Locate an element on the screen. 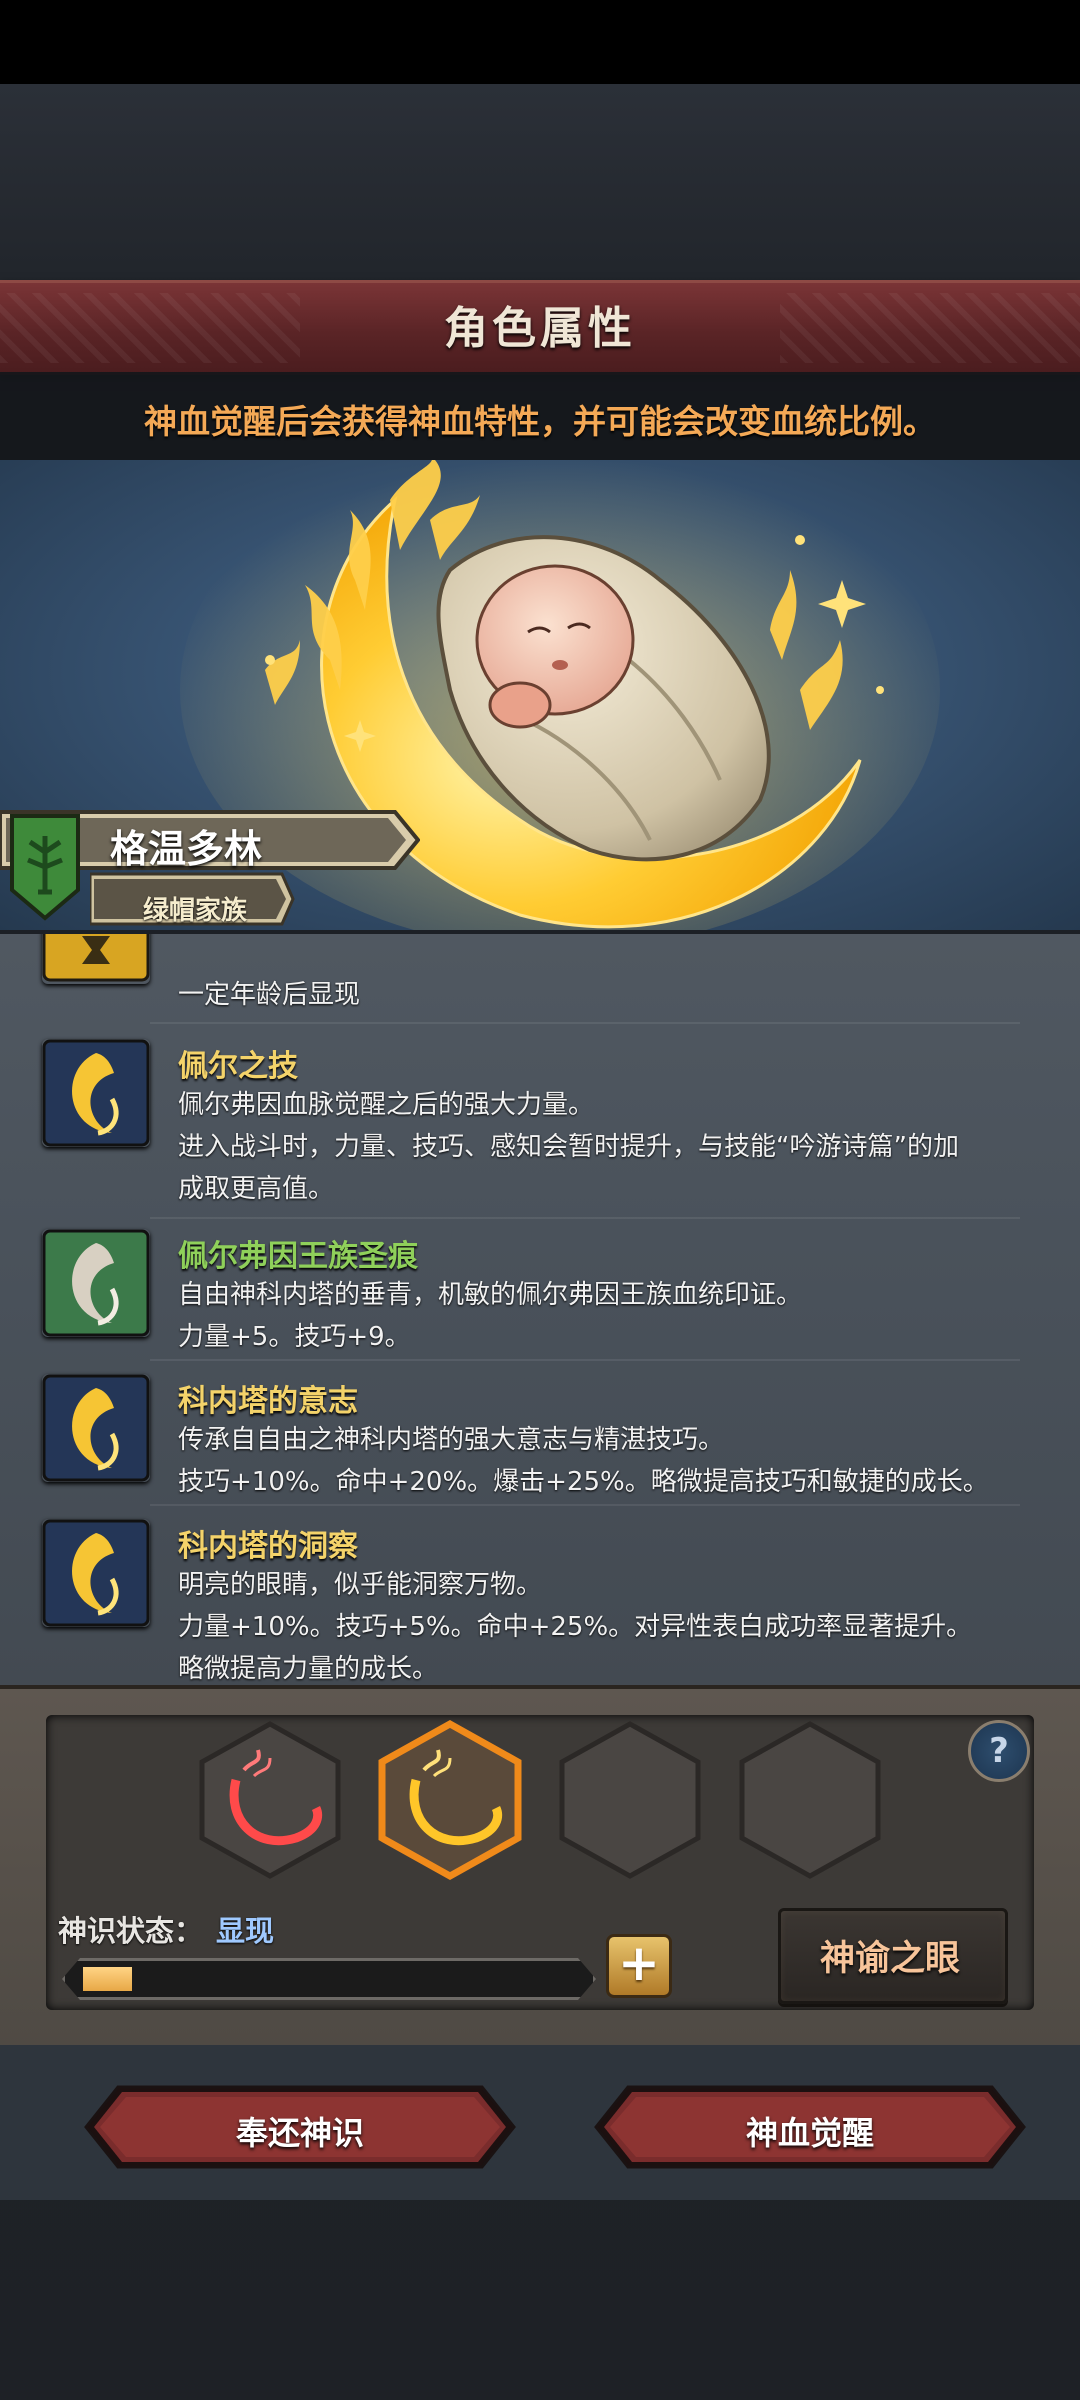  awaken-blood-label: 神血觉醒 is located at coordinates (809, 2133).